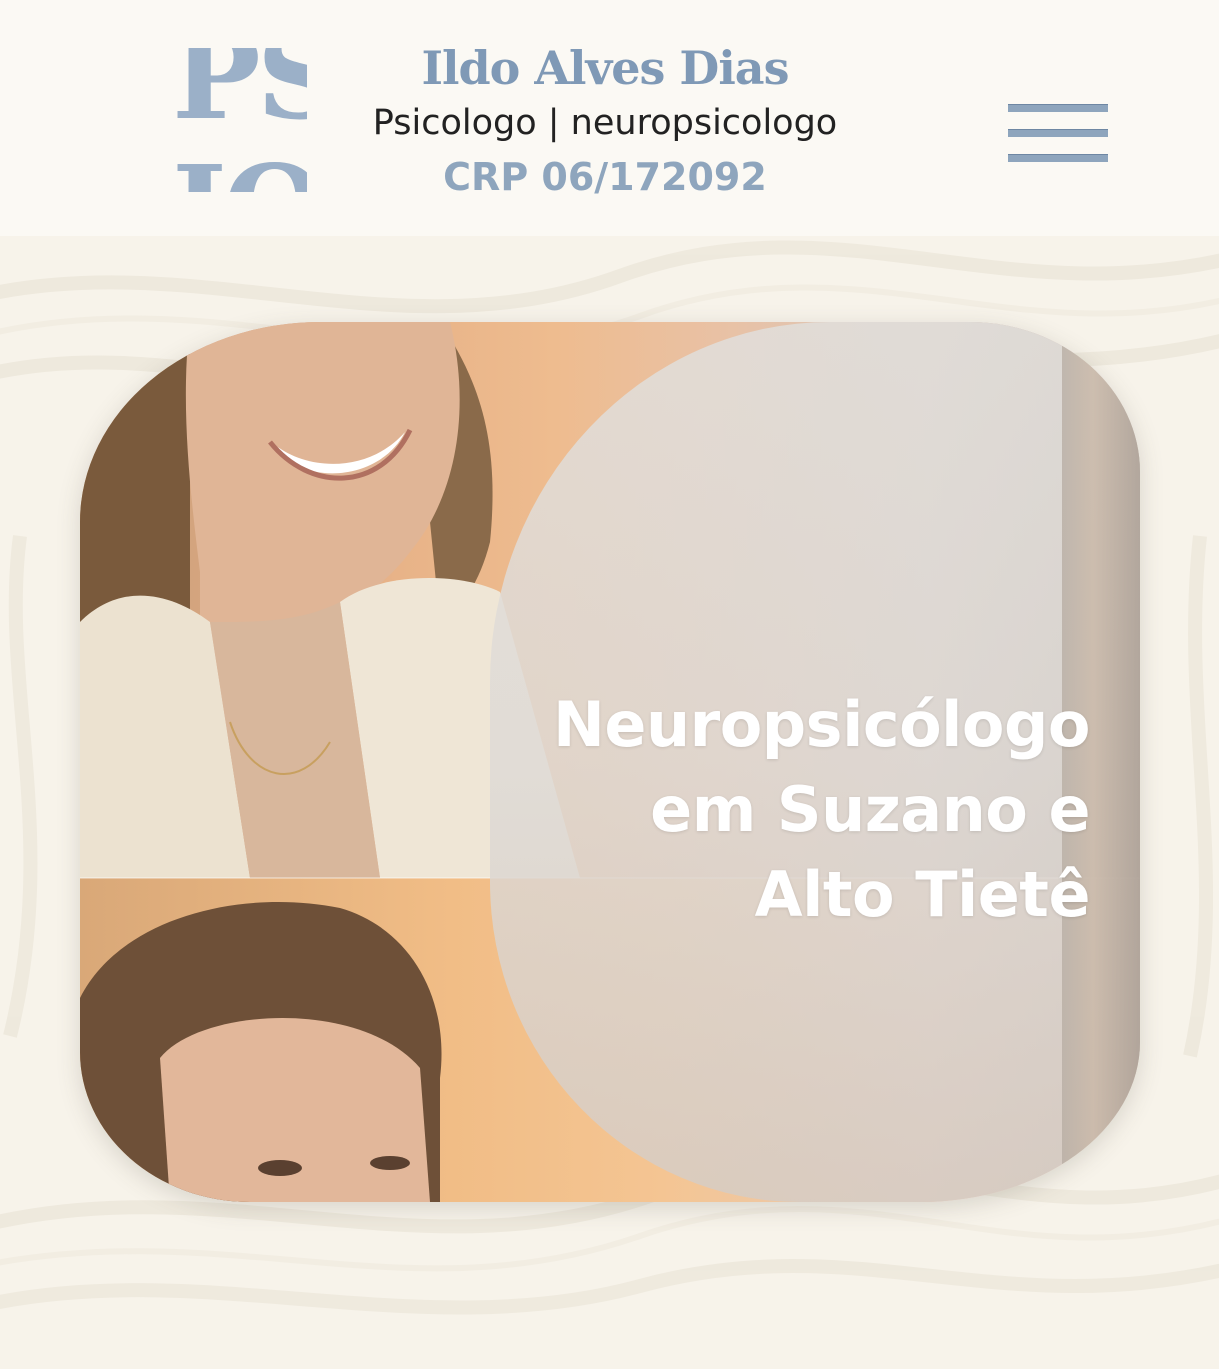  Describe the element at coordinates (821, 724) in the screenshot. I see `hero-title-line: Neuropsicólogo` at that location.